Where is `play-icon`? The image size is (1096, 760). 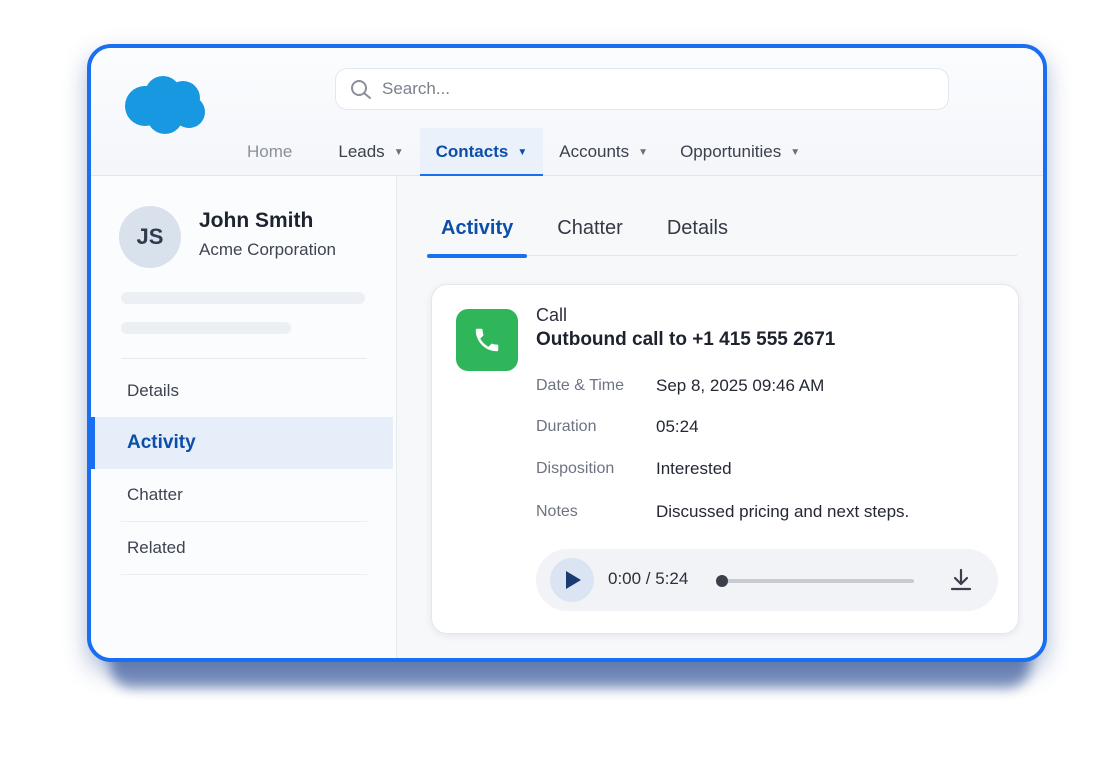
play-icon is located at coordinates (573, 580).